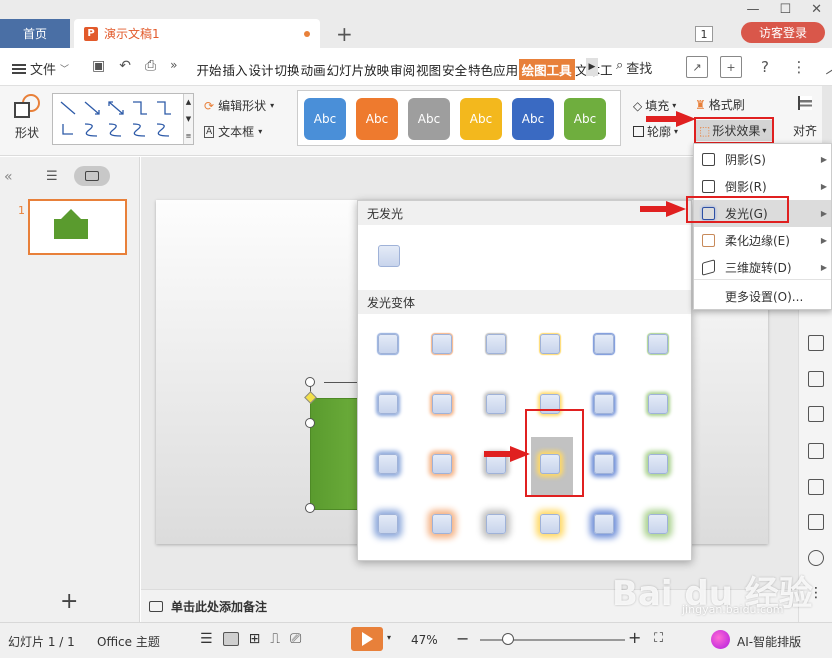  I want to click on tab-review: 审阅, so click(403, 69).